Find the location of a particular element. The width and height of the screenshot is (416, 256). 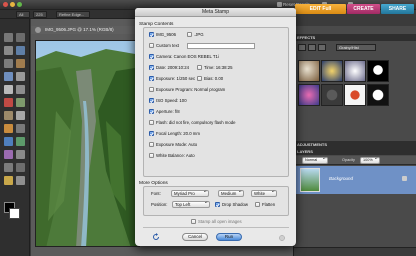

marquee-tool-icon is located at coordinates (8, 63).